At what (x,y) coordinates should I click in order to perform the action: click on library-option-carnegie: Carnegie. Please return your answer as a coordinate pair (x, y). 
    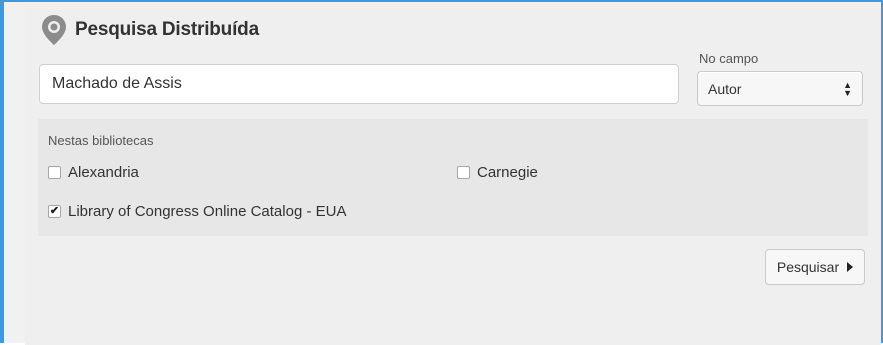
    Looking at the image, I should click on (497, 172).